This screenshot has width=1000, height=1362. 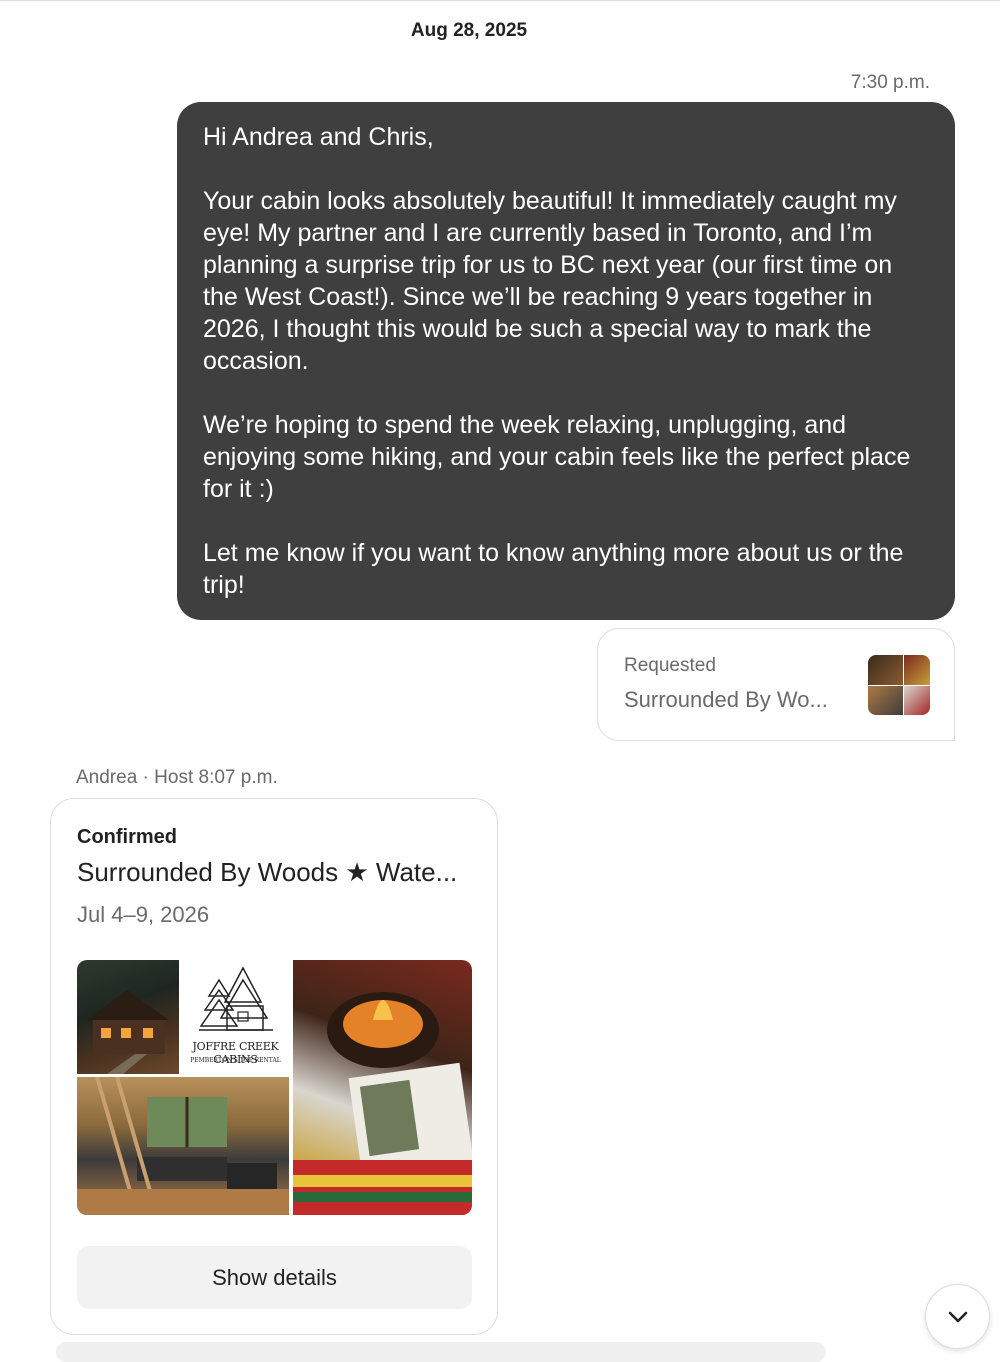 I want to click on top-divider, so click(x=500, y=0).